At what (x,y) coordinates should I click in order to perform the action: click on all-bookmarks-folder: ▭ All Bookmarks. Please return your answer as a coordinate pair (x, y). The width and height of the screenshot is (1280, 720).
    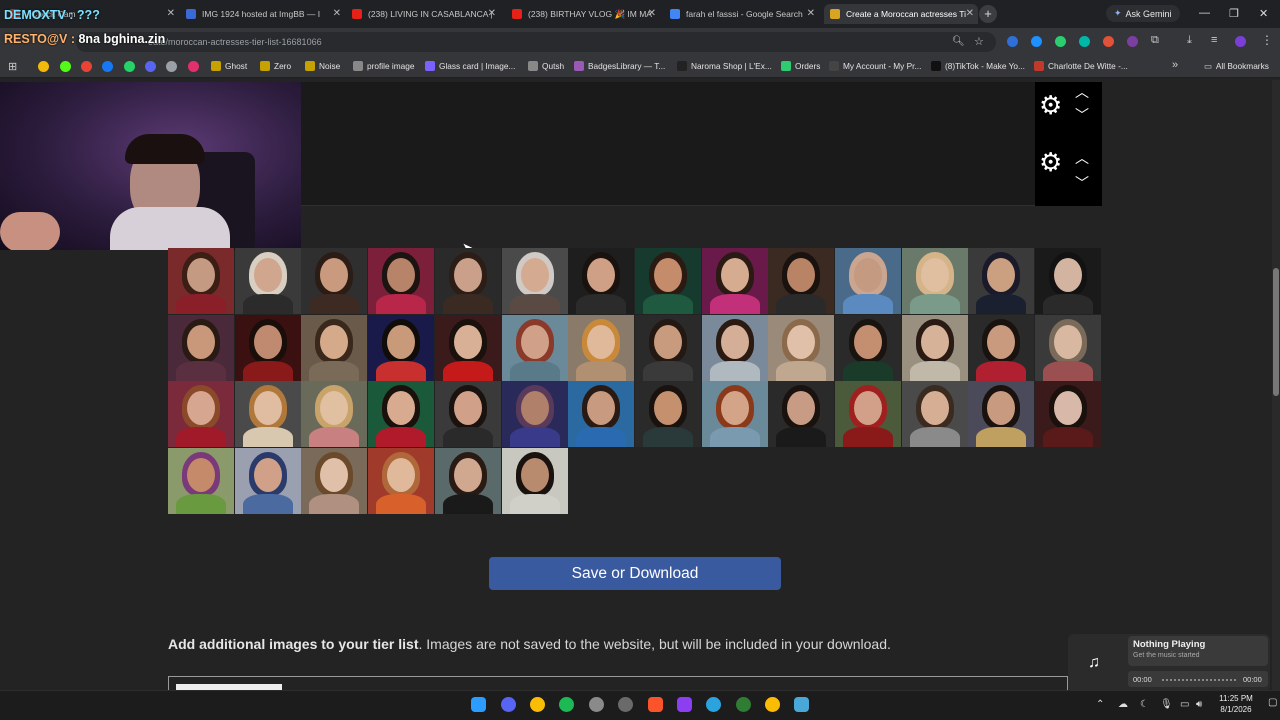
    Looking at the image, I should click on (1236, 66).